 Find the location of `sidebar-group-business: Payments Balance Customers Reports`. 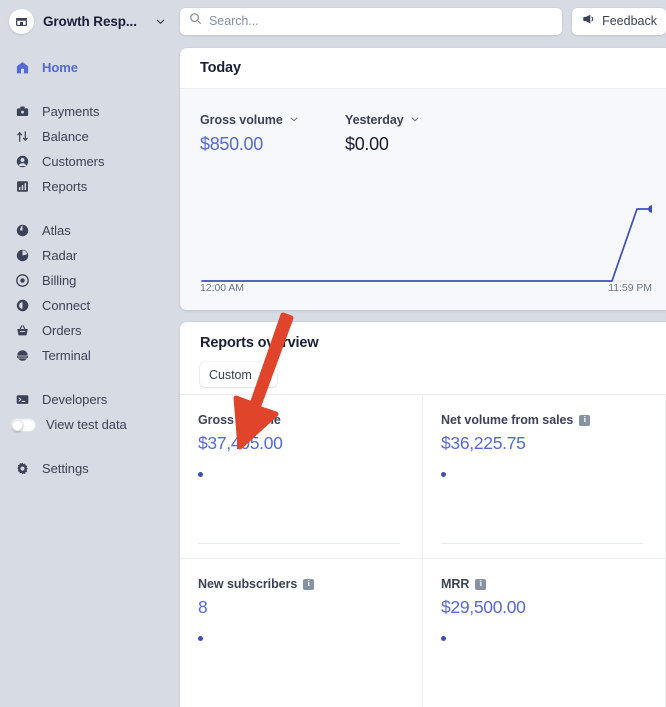

sidebar-group-business: Payments Balance Customers Reports is located at coordinates (88, 149).